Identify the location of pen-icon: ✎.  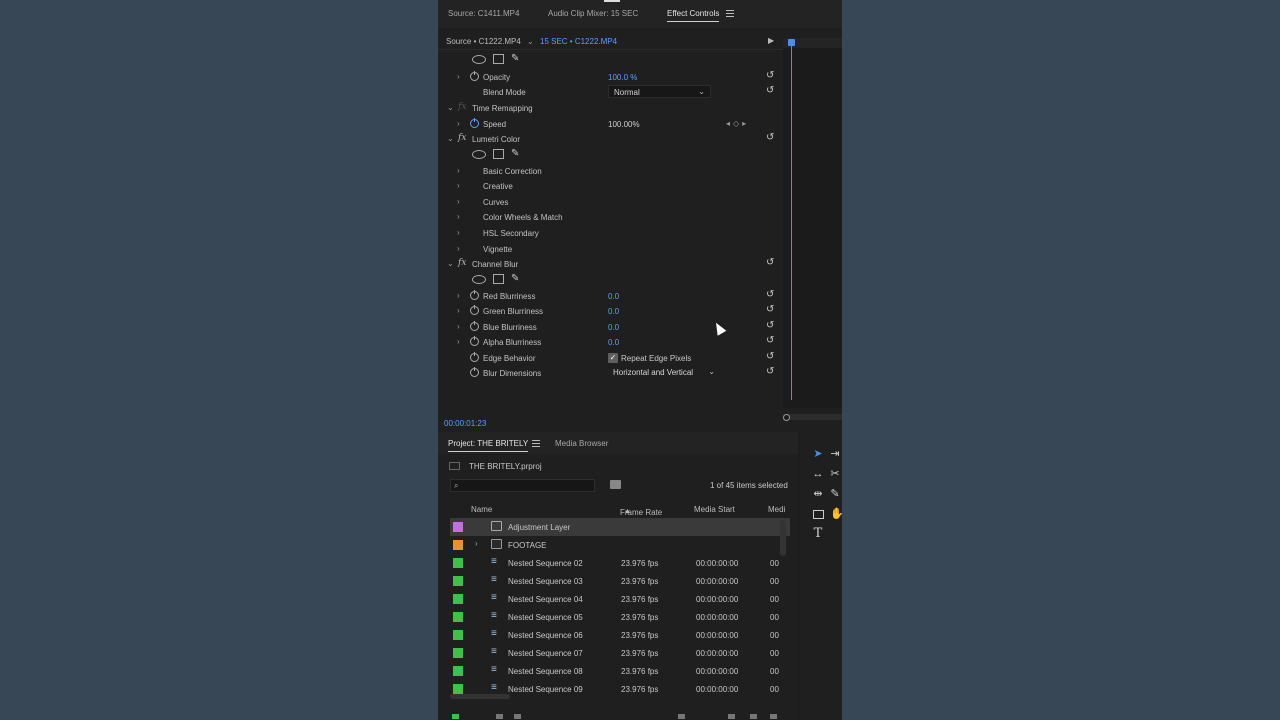
(835, 494).